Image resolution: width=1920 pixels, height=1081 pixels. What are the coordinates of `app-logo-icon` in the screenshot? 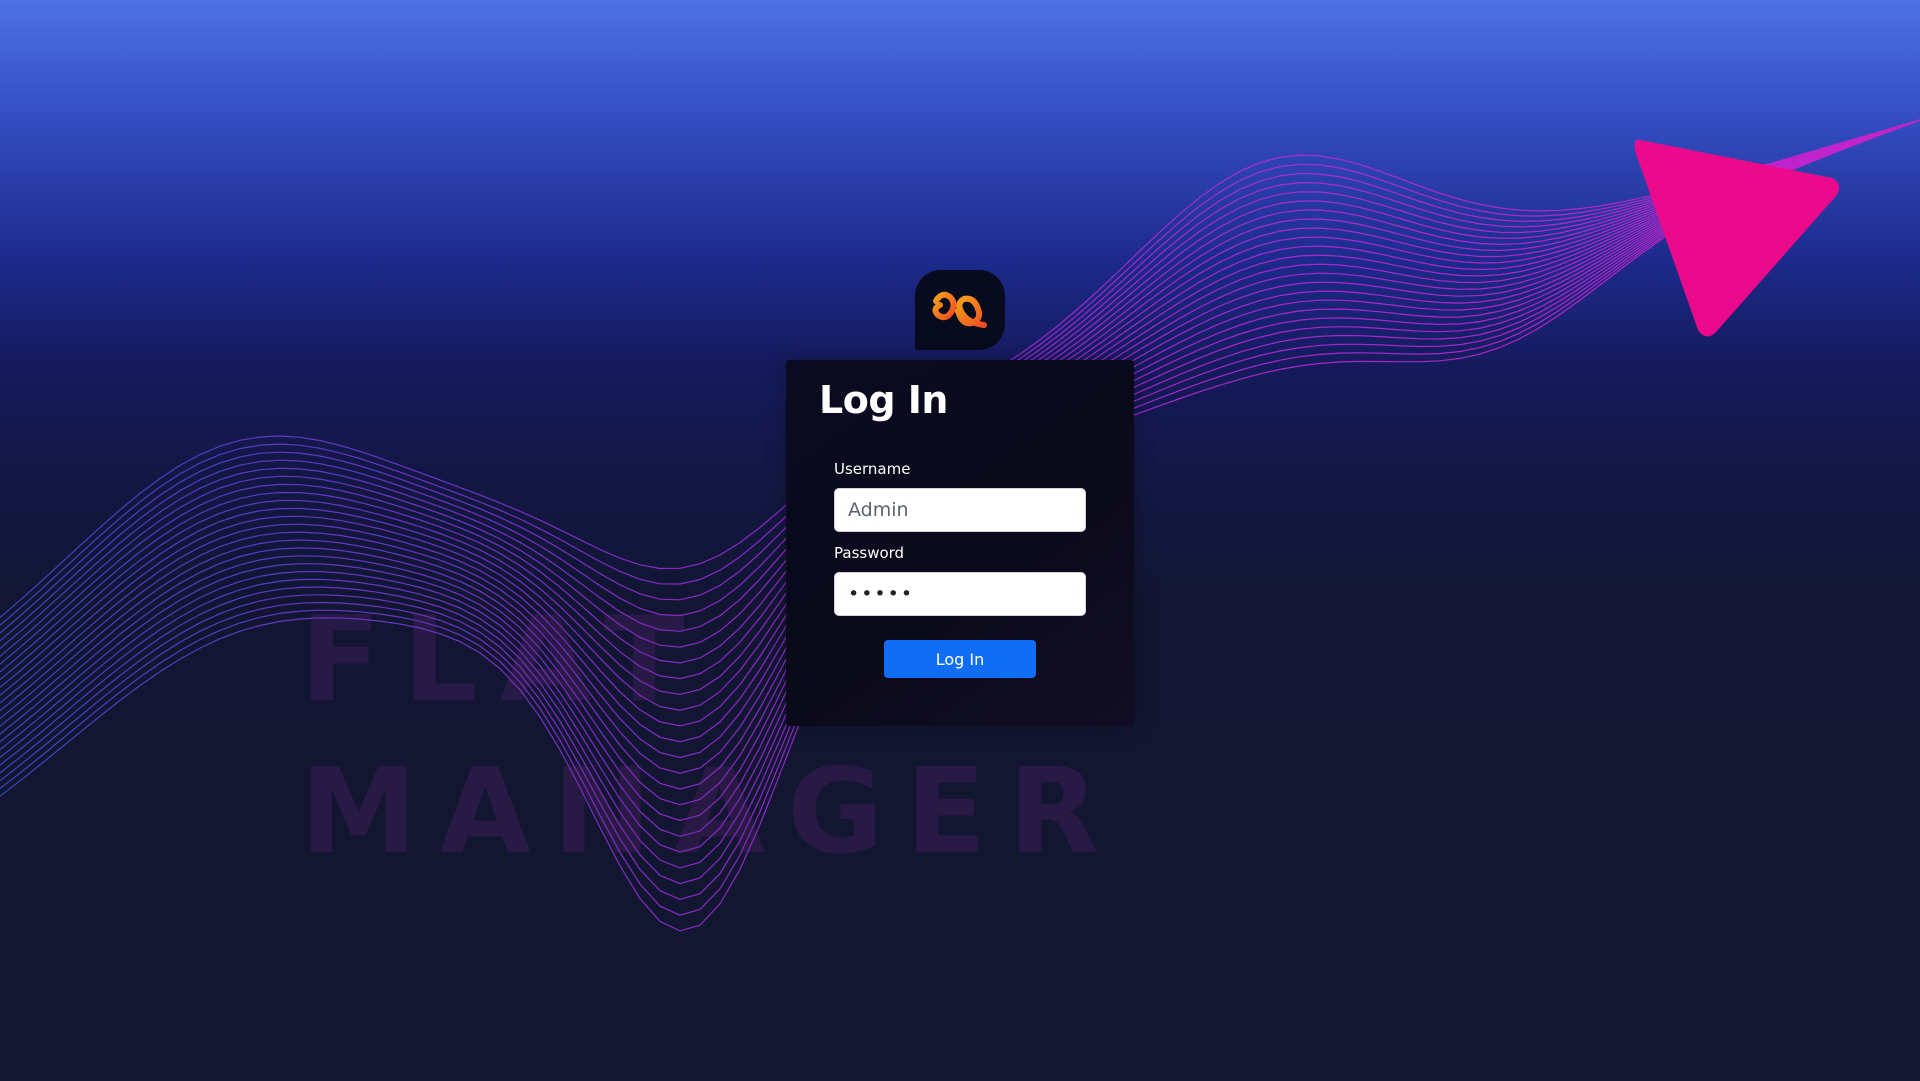 It's located at (959, 309).